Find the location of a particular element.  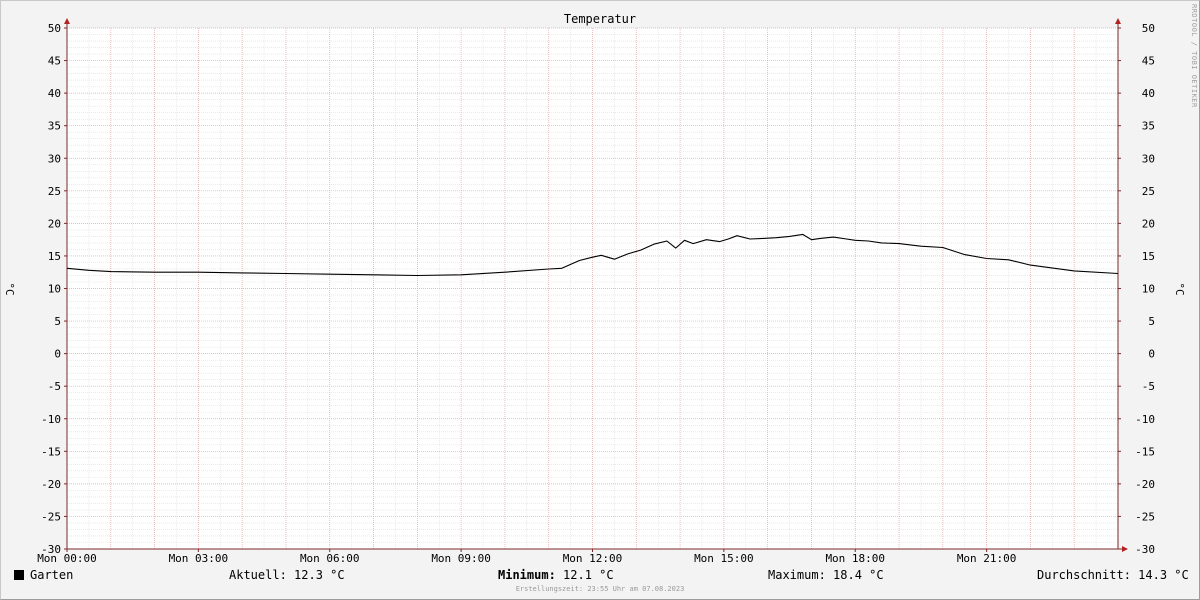

y-tick-label-right: 50 is located at coordinates (1148, 28).